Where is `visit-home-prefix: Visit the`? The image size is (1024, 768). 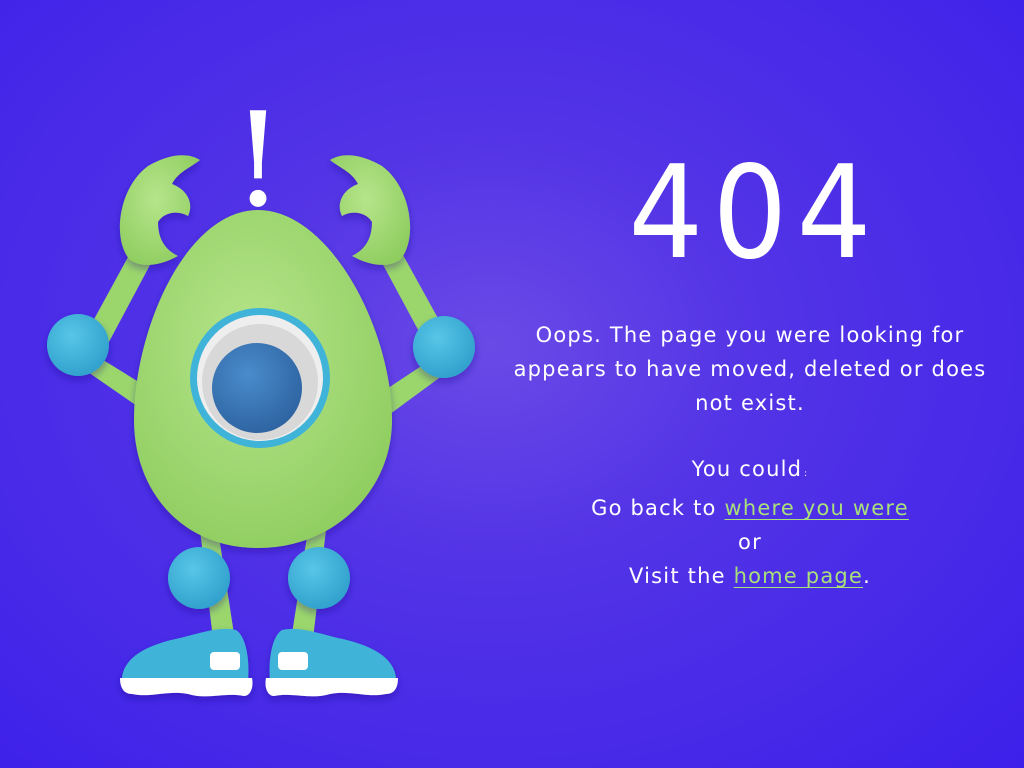
visit-home-prefix: Visit the is located at coordinates (681, 576).